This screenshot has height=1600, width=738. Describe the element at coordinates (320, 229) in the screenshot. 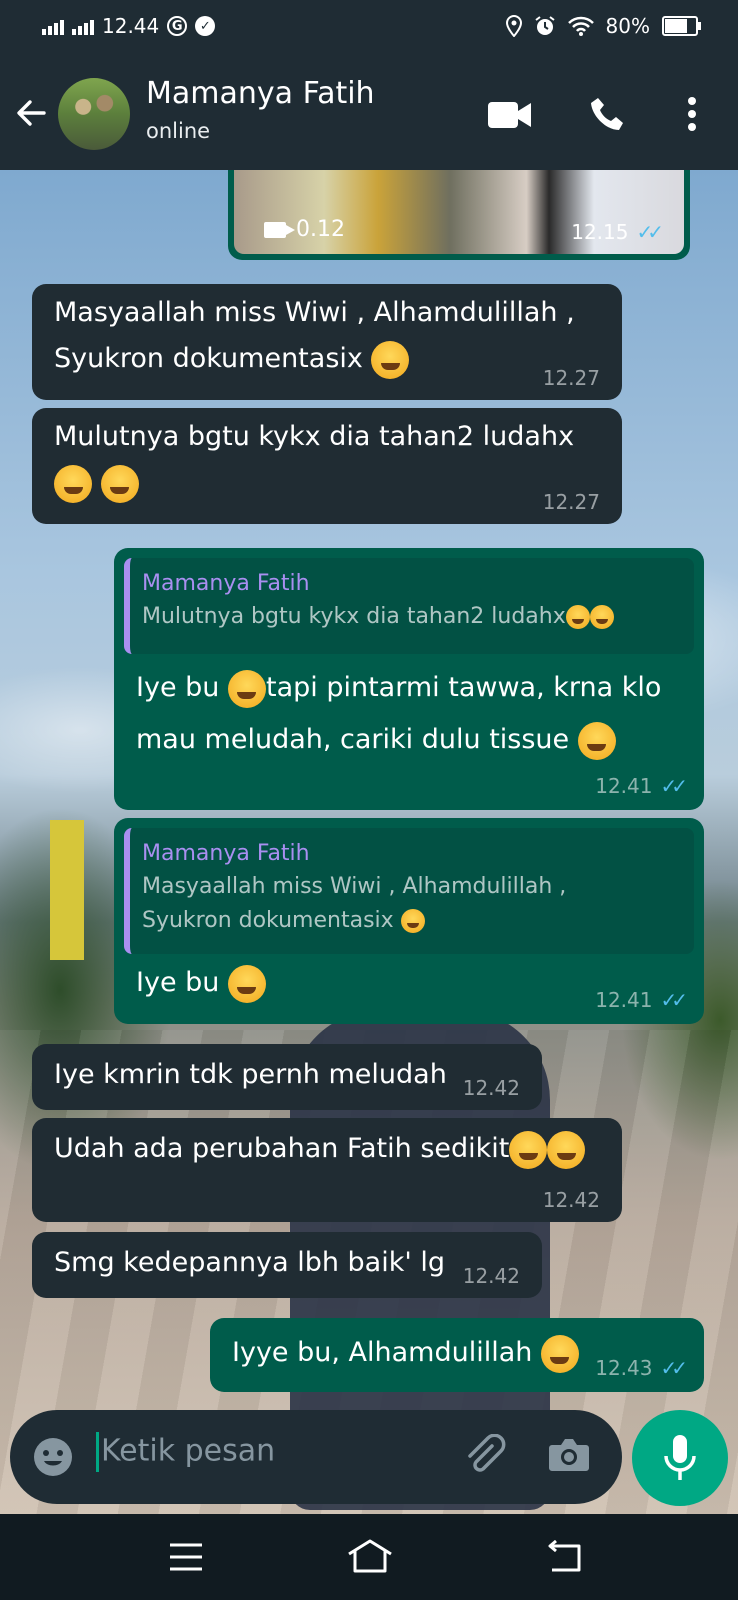

I see `video-duration-text: 0.12` at that location.